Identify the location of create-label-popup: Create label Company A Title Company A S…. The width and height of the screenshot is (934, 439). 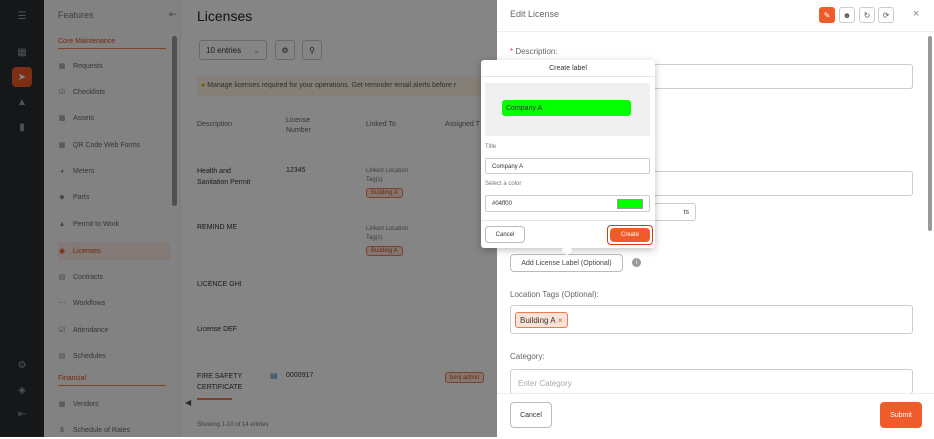
(568, 158).